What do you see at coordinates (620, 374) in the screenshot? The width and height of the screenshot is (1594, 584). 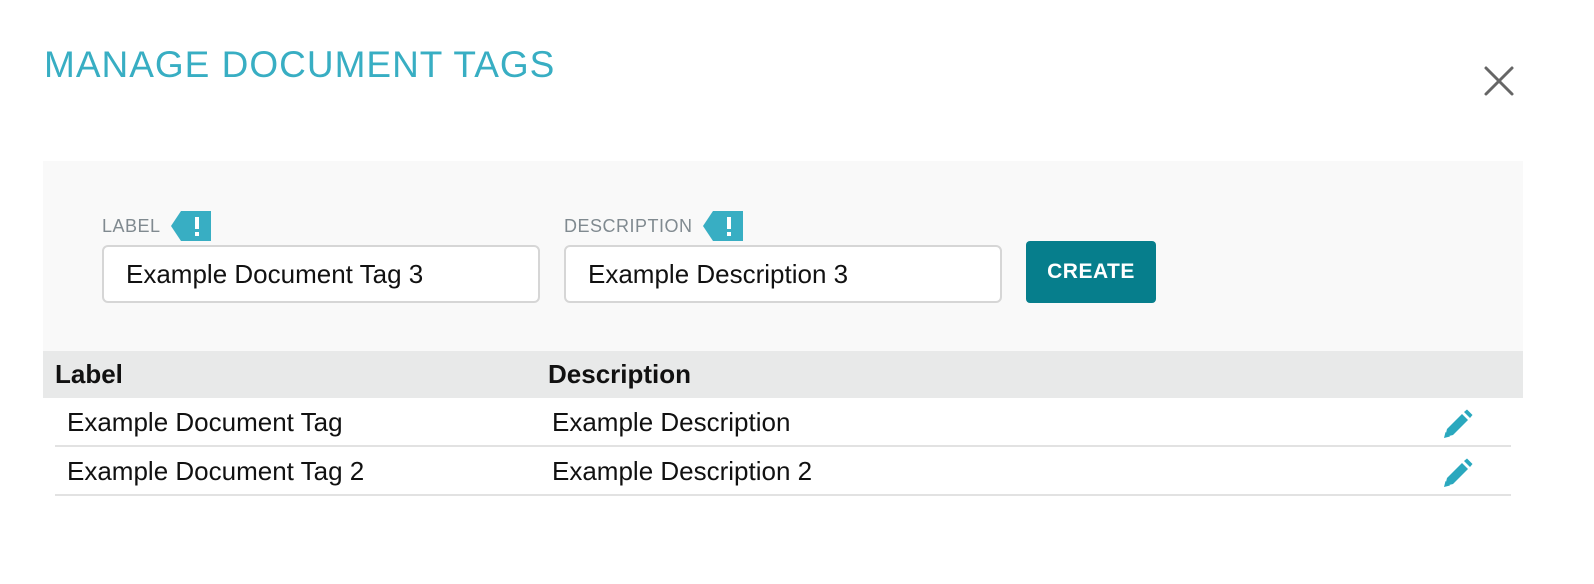 I see `column-header-description: Description` at bounding box center [620, 374].